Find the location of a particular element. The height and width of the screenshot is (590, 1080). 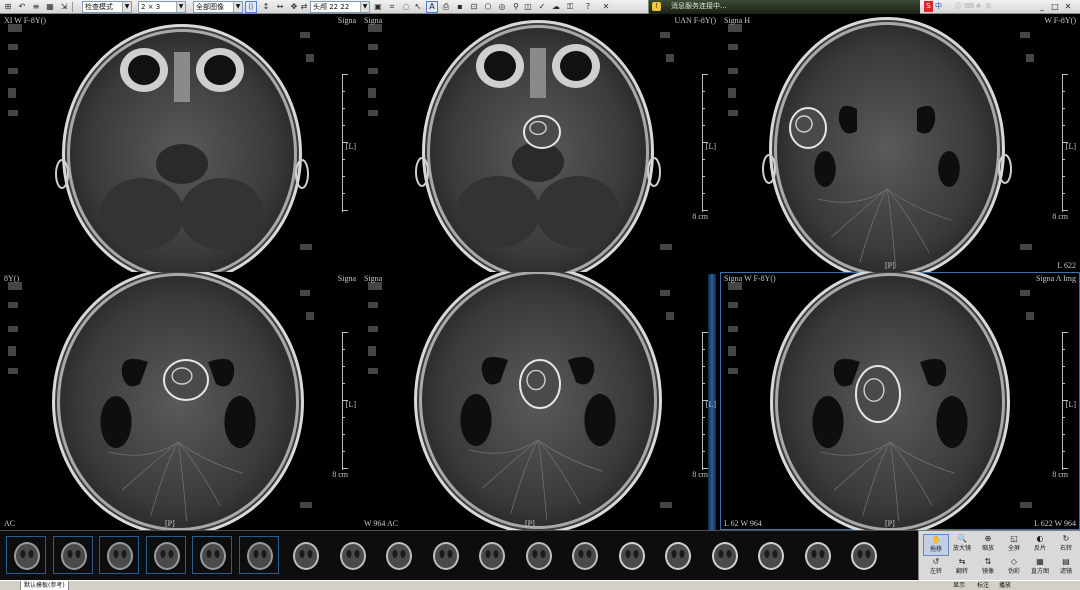

emoji-icon: ☺ is located at coordinates (958, 6).